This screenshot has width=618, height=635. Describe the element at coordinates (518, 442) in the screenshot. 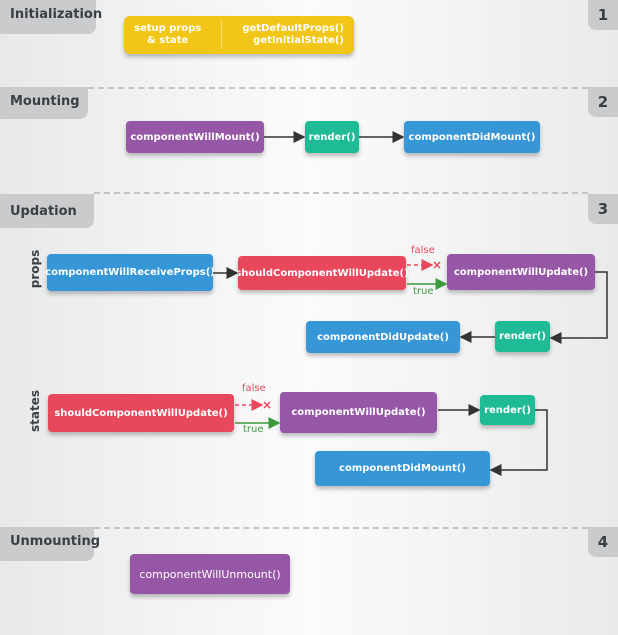

I see `edge-states-render-didmount` at that location.